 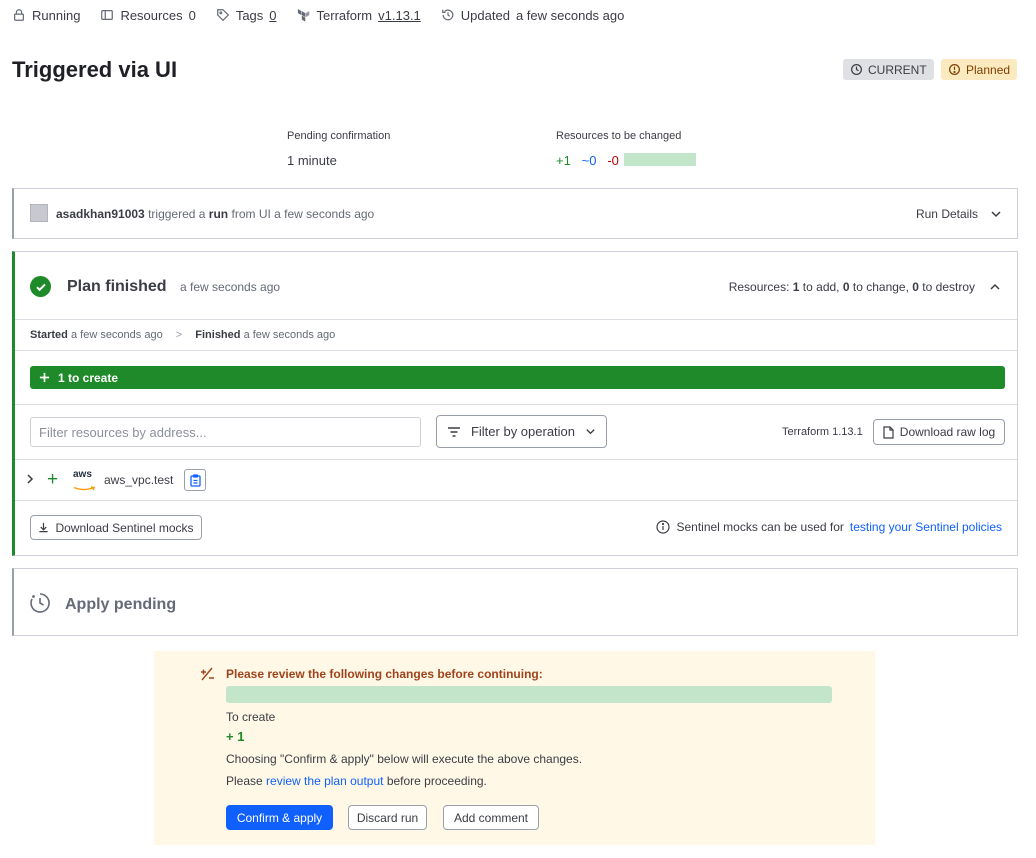 I want to click on copy-address-button, so click(x=195, y=480).